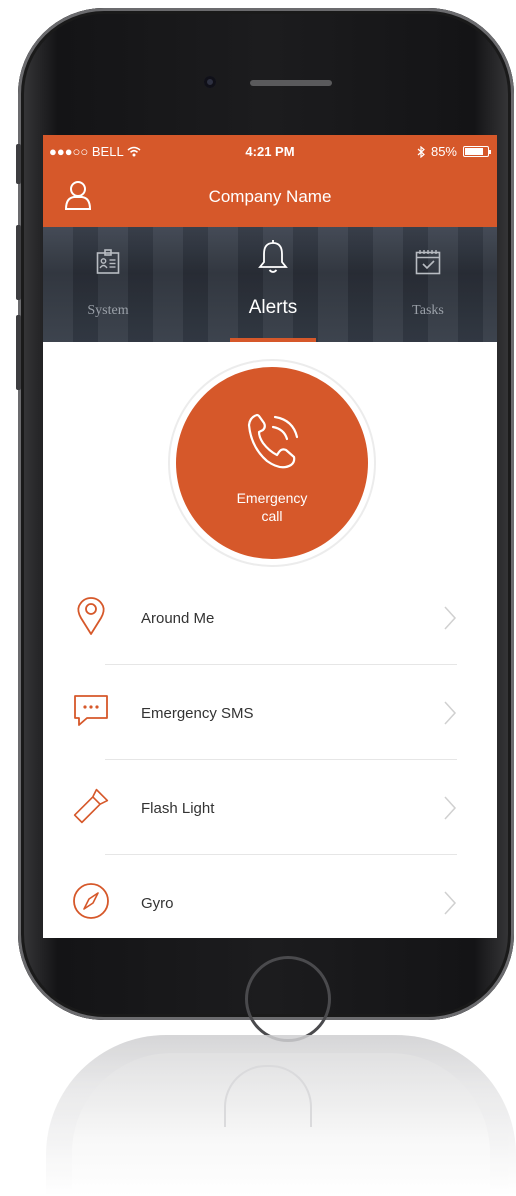  What do you see at coordinates (18, 262) in the screenshot?
I see `volume-up-button` at bounding box center [18, 262].